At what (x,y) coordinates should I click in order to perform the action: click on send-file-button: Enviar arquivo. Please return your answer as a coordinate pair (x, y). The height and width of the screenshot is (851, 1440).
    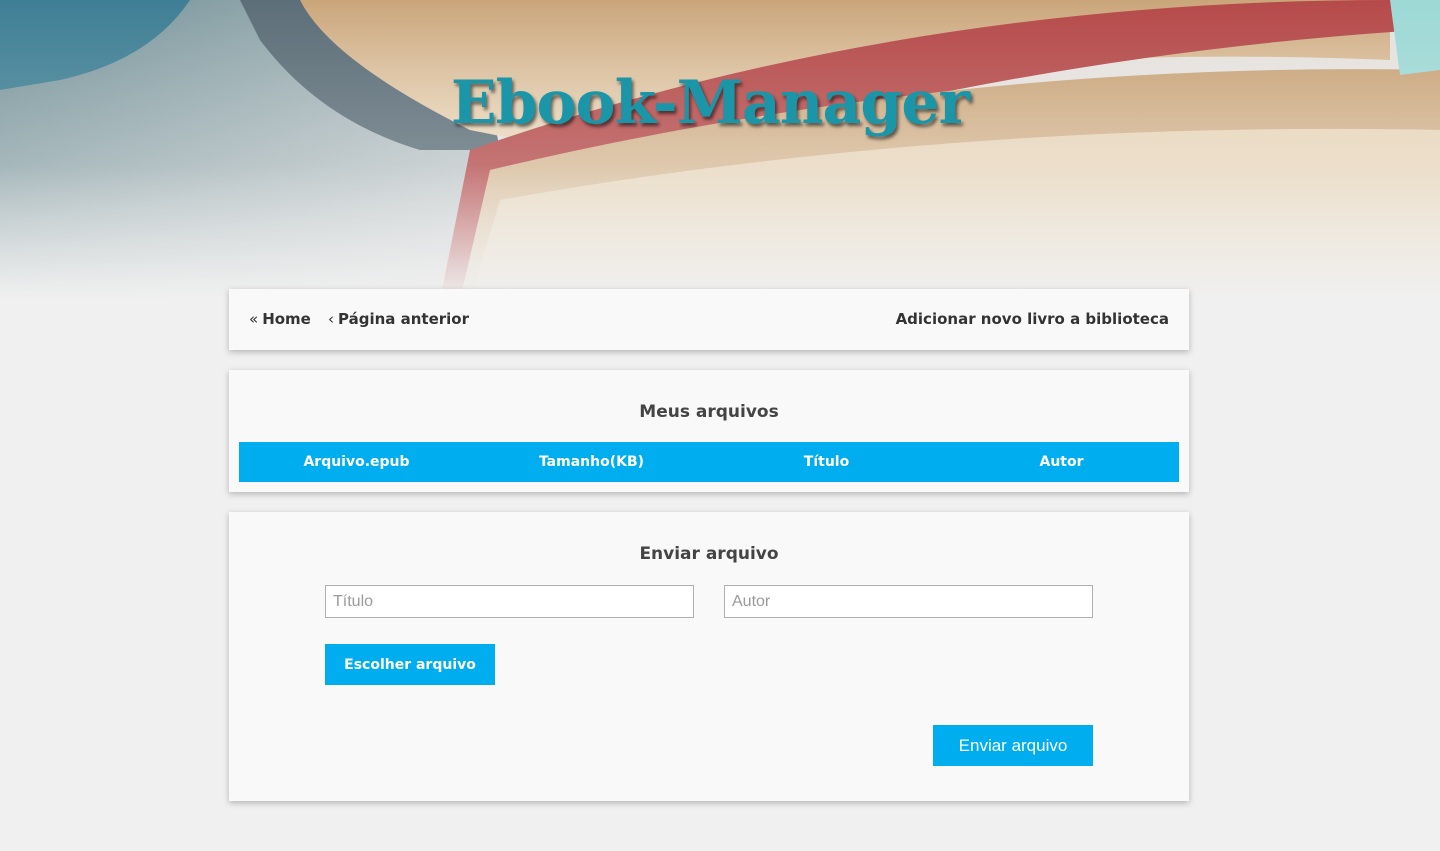
    Looking at the image, I should click on (1013, 745).